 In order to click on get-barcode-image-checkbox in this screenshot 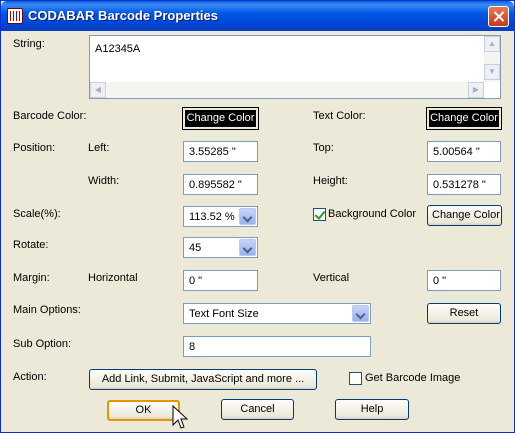, I will do `click(355, 378)`.